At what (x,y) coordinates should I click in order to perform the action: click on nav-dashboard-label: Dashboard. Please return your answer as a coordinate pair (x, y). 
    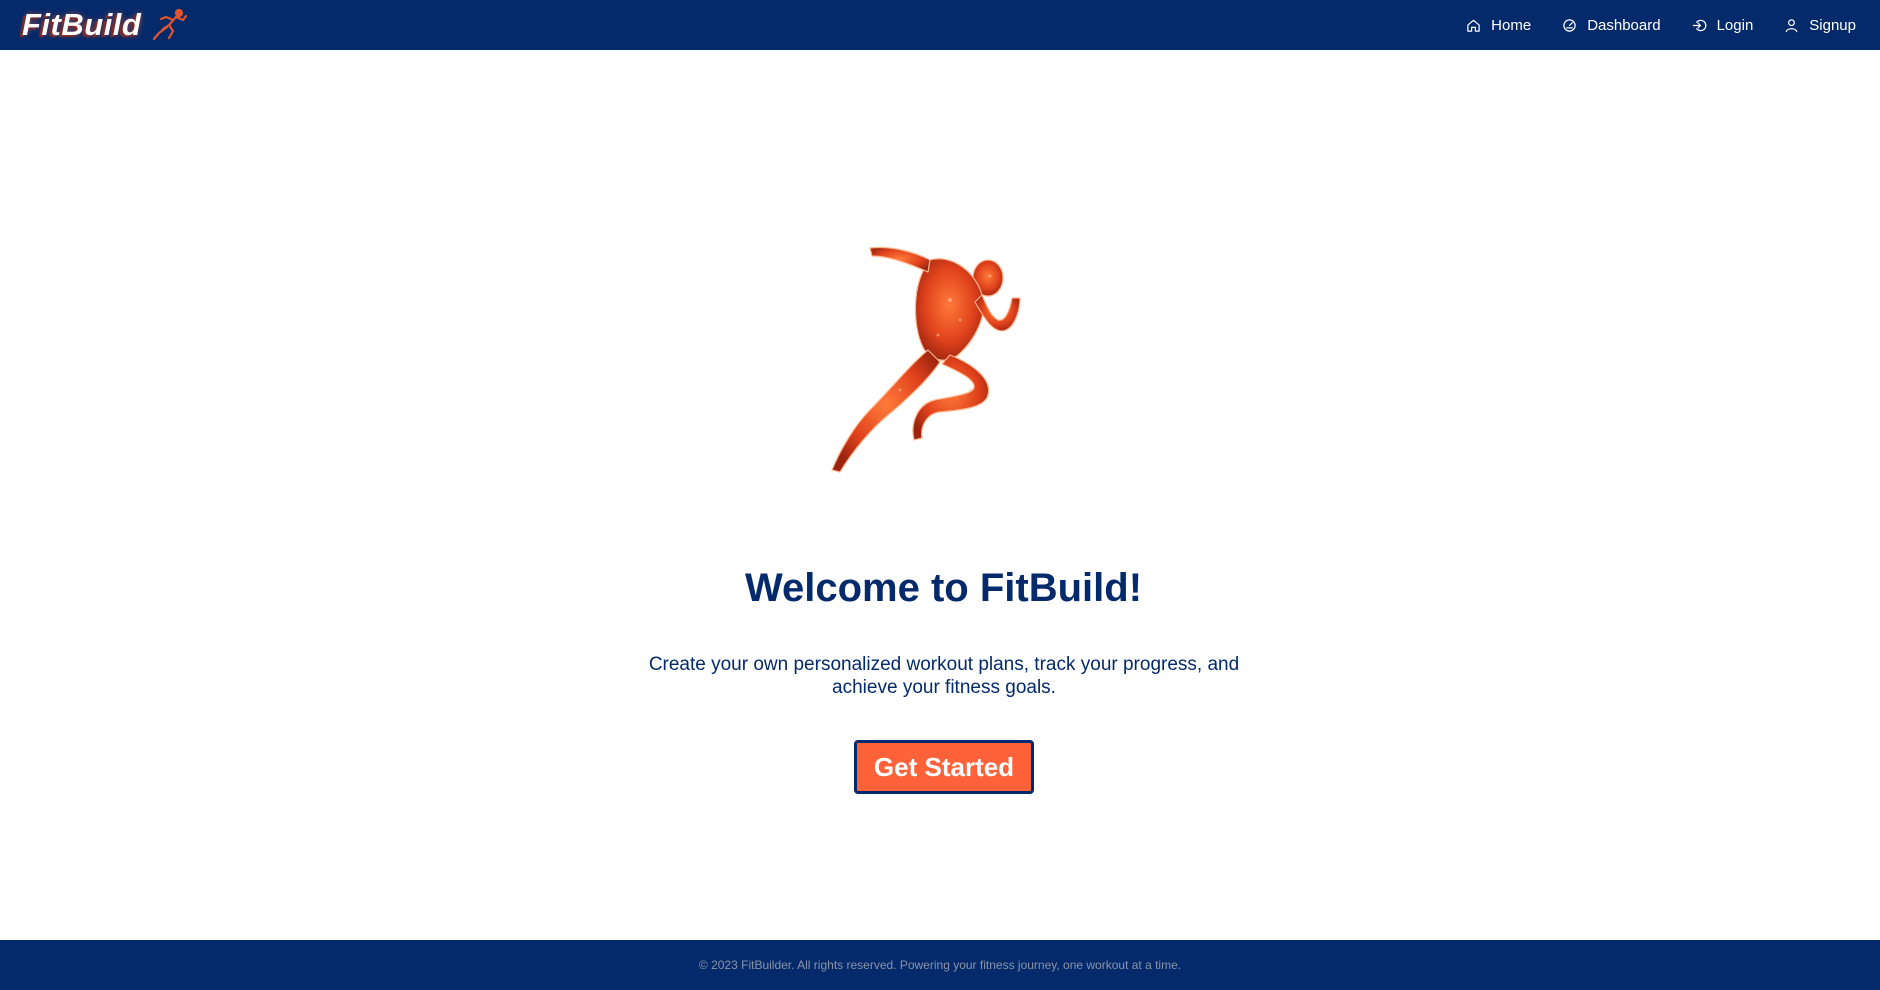
    Looking at the image, I should click on (1624, 25).